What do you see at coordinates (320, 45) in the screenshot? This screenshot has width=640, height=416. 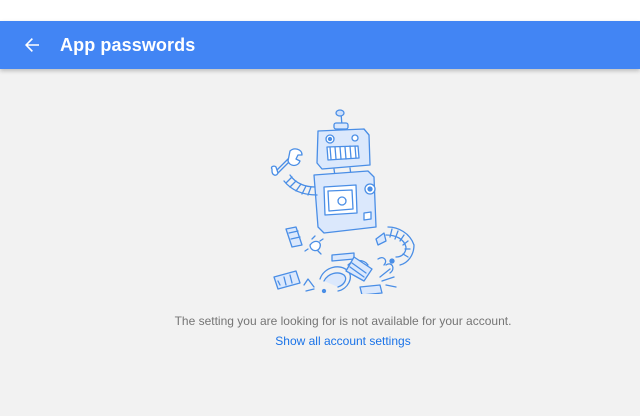 I see `app-bar: App passwords` at bounding box center [320, 45].